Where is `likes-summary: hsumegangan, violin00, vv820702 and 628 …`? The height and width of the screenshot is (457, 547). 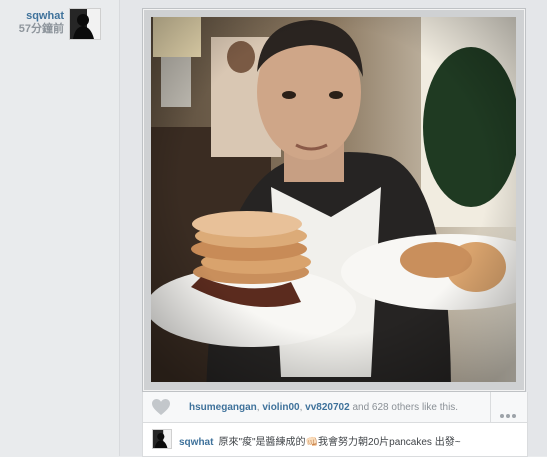 likes-summary: hsumegangan, violin00, vv820702 and 628 … is located at coordinates (323, 407).